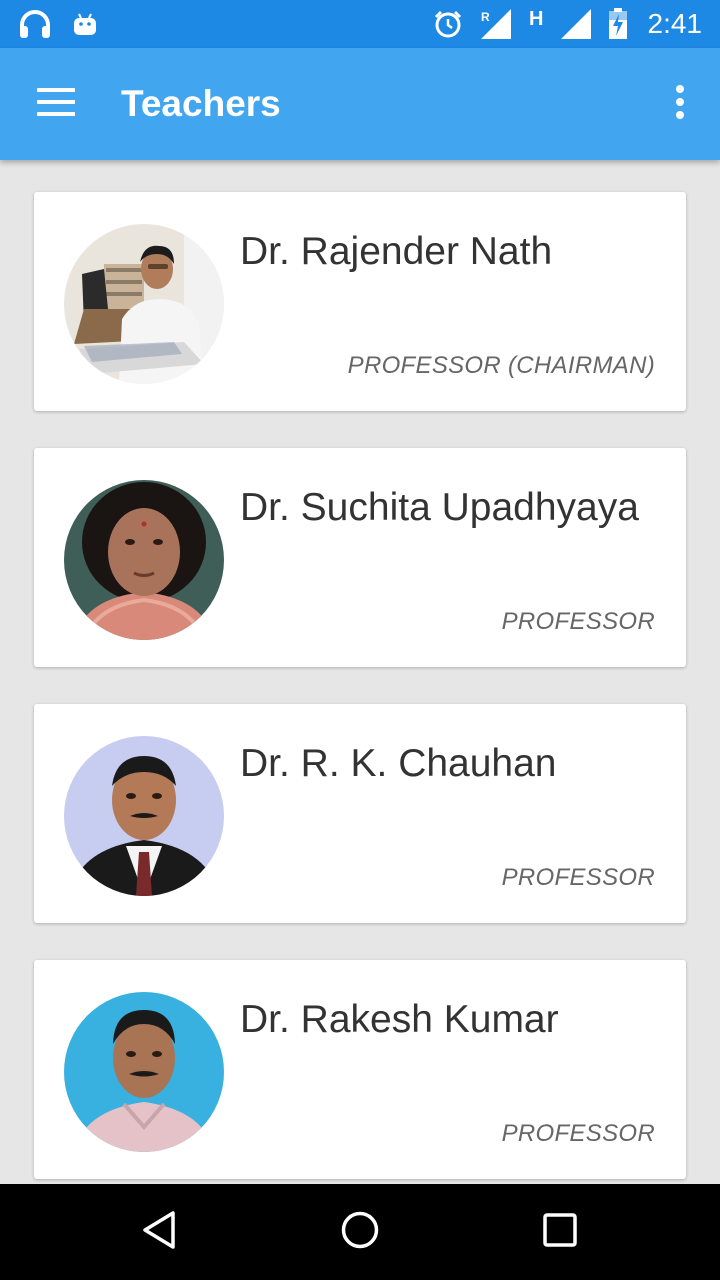 The width and height of the screenshot is (720, 1280). I want to click on hamburger-menu-icon, so click(56, 104).